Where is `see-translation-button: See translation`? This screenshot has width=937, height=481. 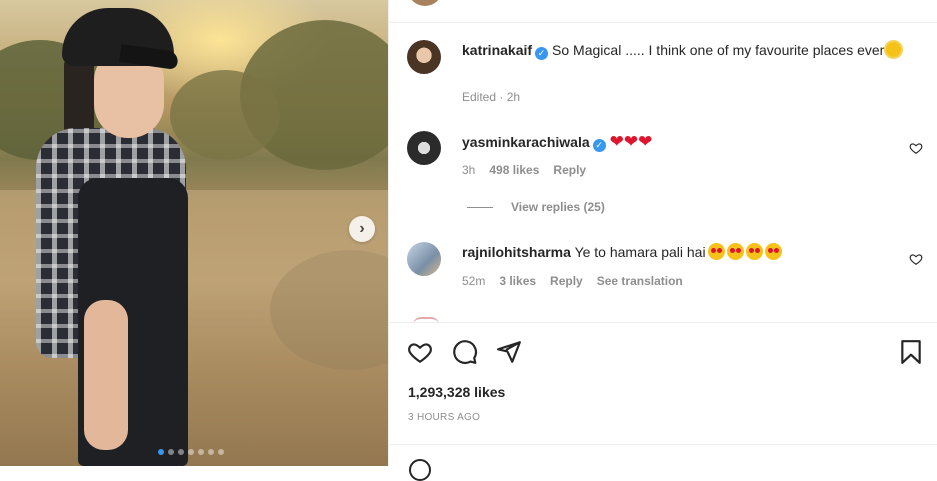 see-translation-button: See translation is located at coordinates (640, 281).